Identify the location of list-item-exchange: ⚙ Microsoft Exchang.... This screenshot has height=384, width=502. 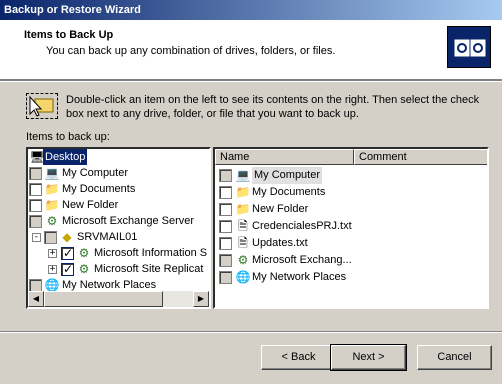
(294, 260).